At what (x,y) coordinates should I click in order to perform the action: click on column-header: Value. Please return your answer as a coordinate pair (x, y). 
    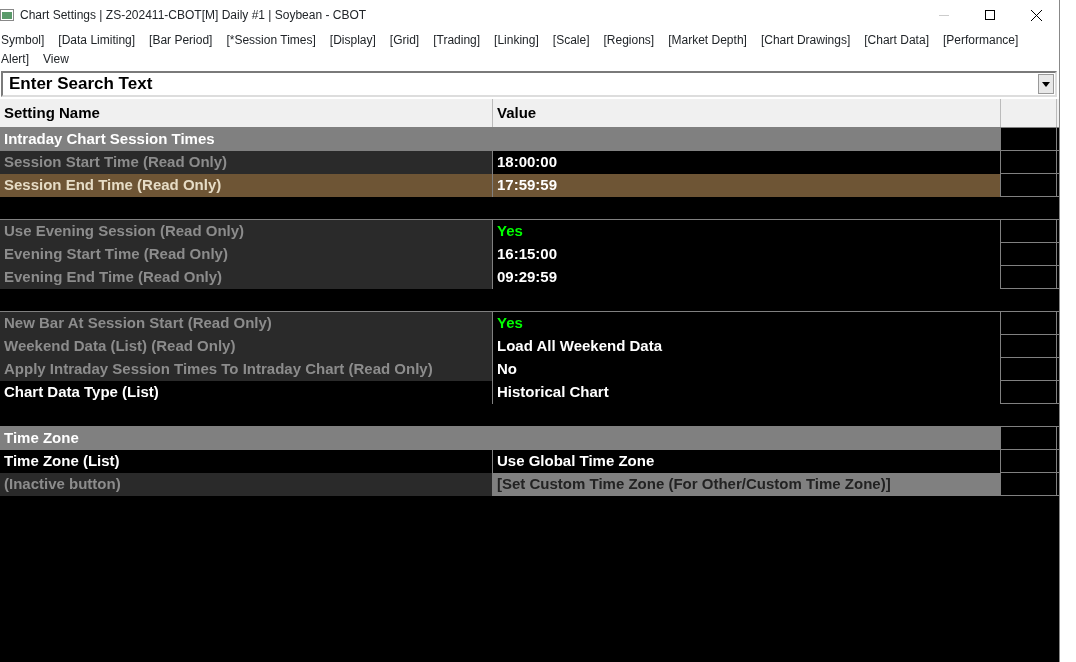
    Looking at the image, I should click on (747, 113).